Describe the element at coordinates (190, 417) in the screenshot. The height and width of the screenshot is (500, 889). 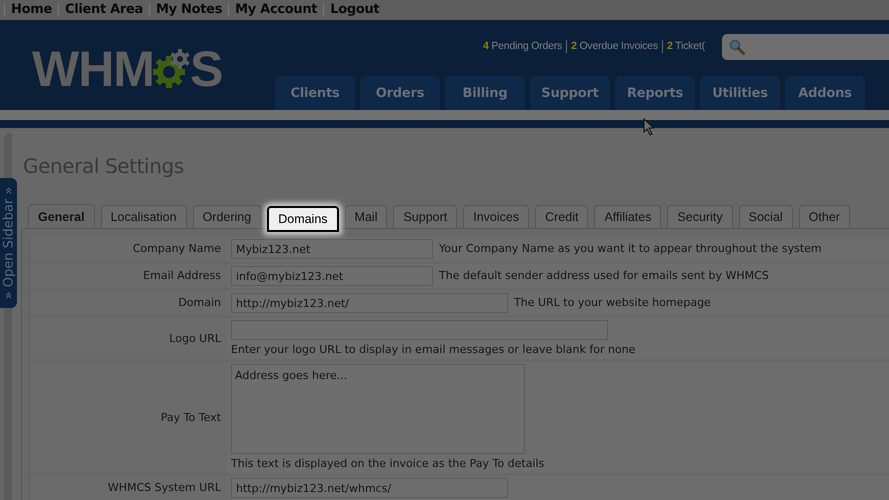
I see `field-label: Pay To Text` at that location.